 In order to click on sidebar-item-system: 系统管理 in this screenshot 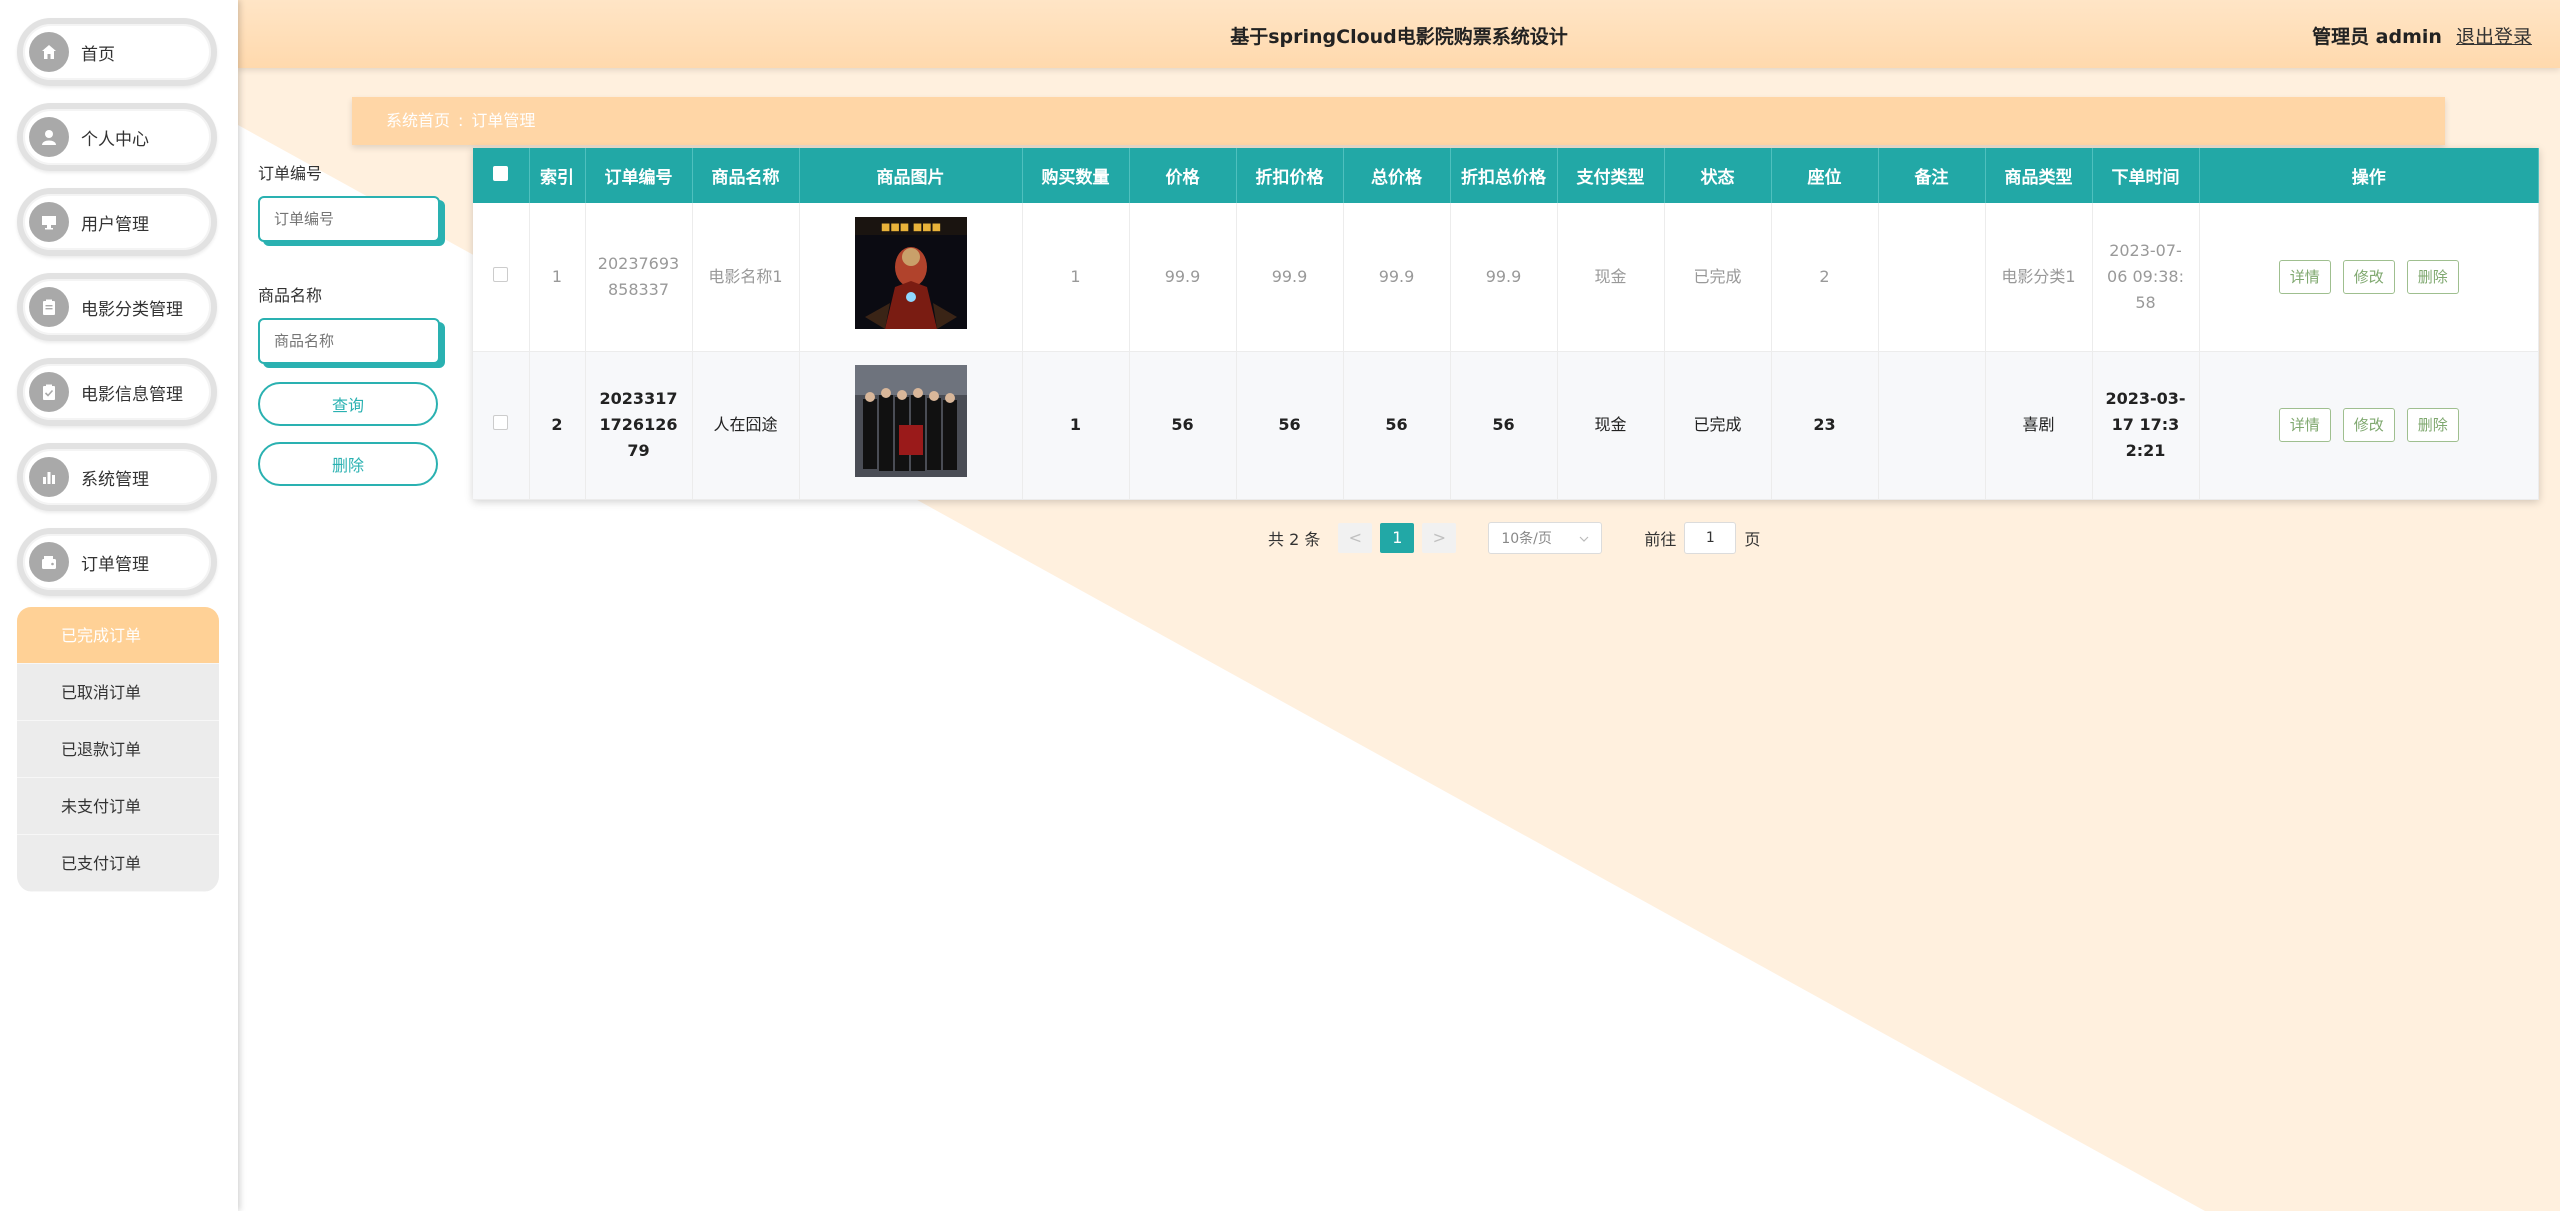, I will do `click(117, 477)`.